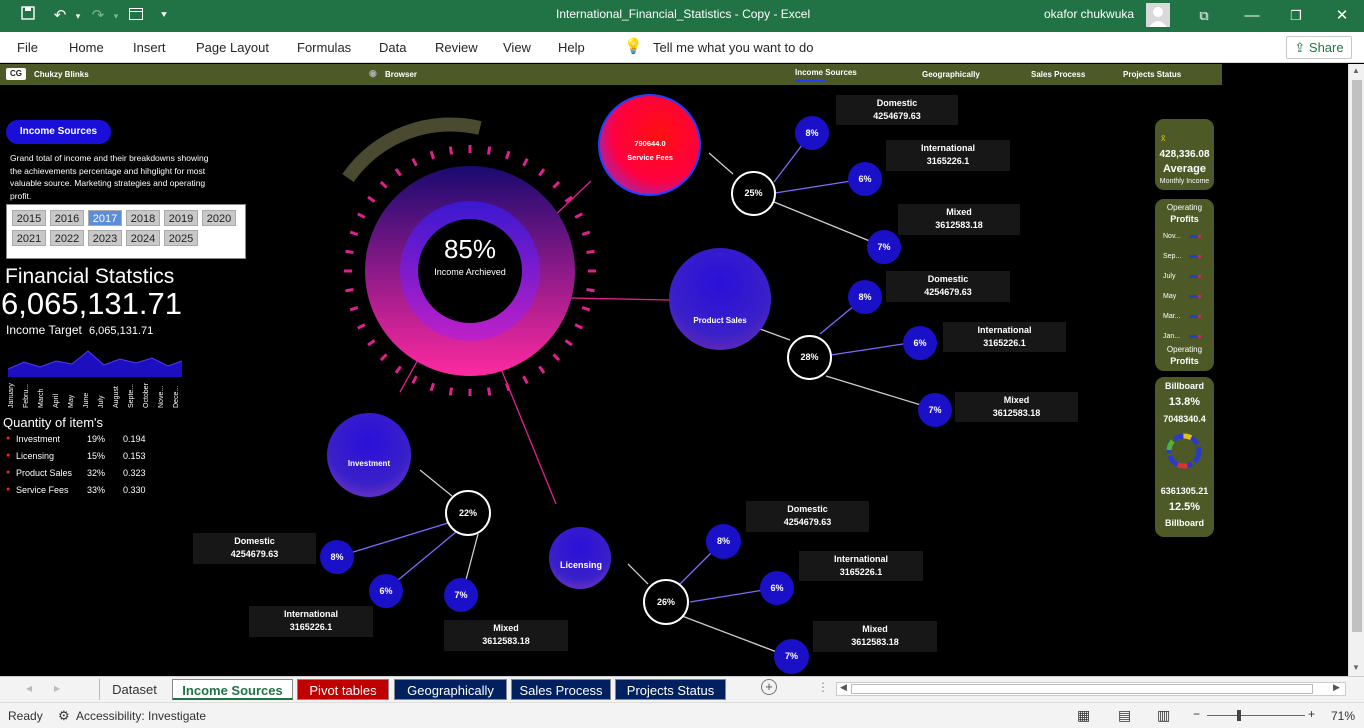 This screenshot has height=728, width=1364. I want to click on sheet-tab-pivot-tables: Pivot tables, so click(343, 689).